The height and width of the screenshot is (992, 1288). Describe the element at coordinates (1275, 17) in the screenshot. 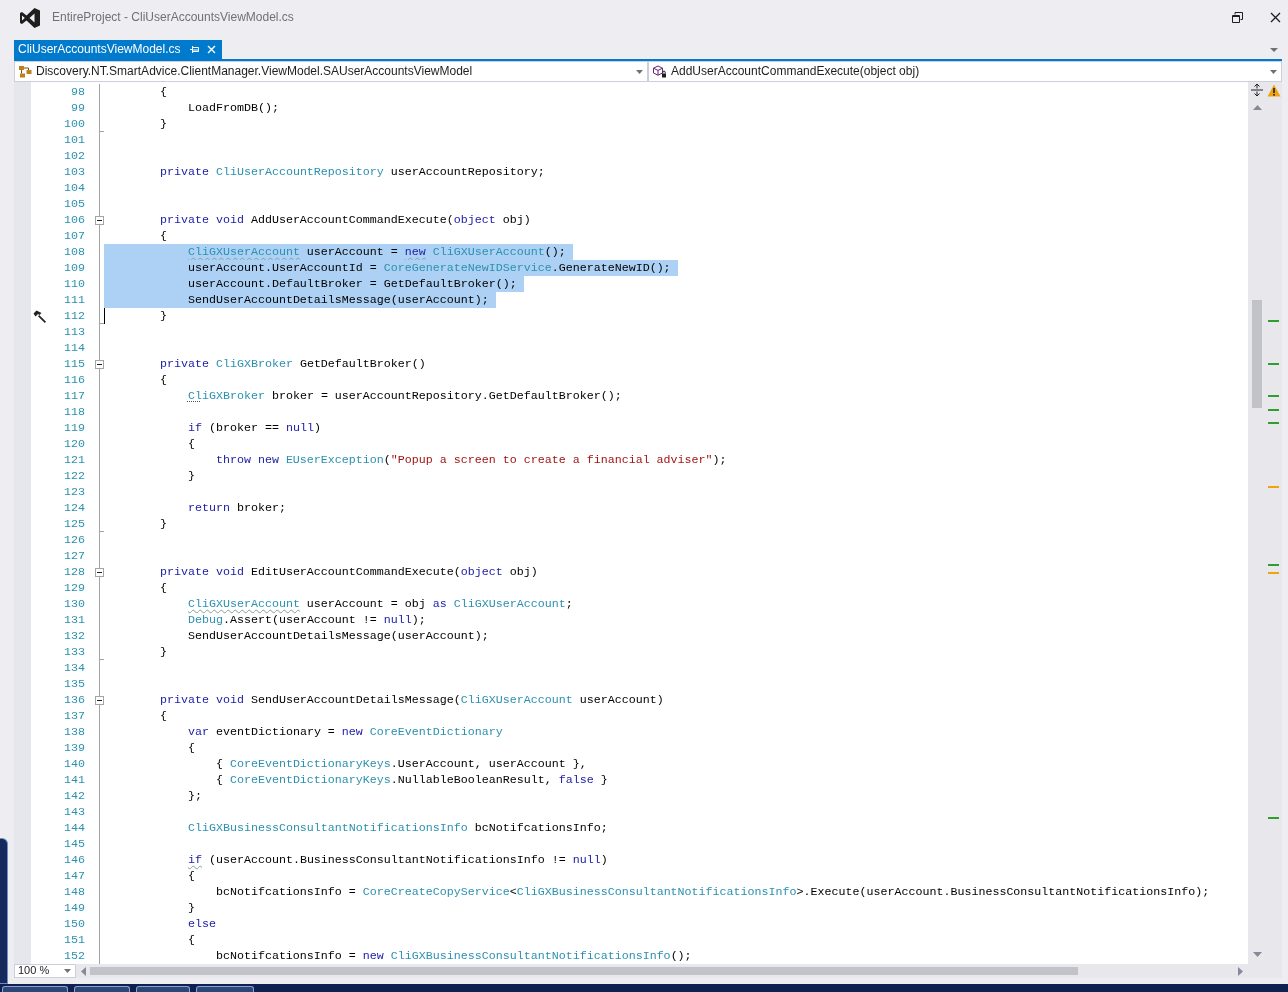

I see `close-icon` at that location.